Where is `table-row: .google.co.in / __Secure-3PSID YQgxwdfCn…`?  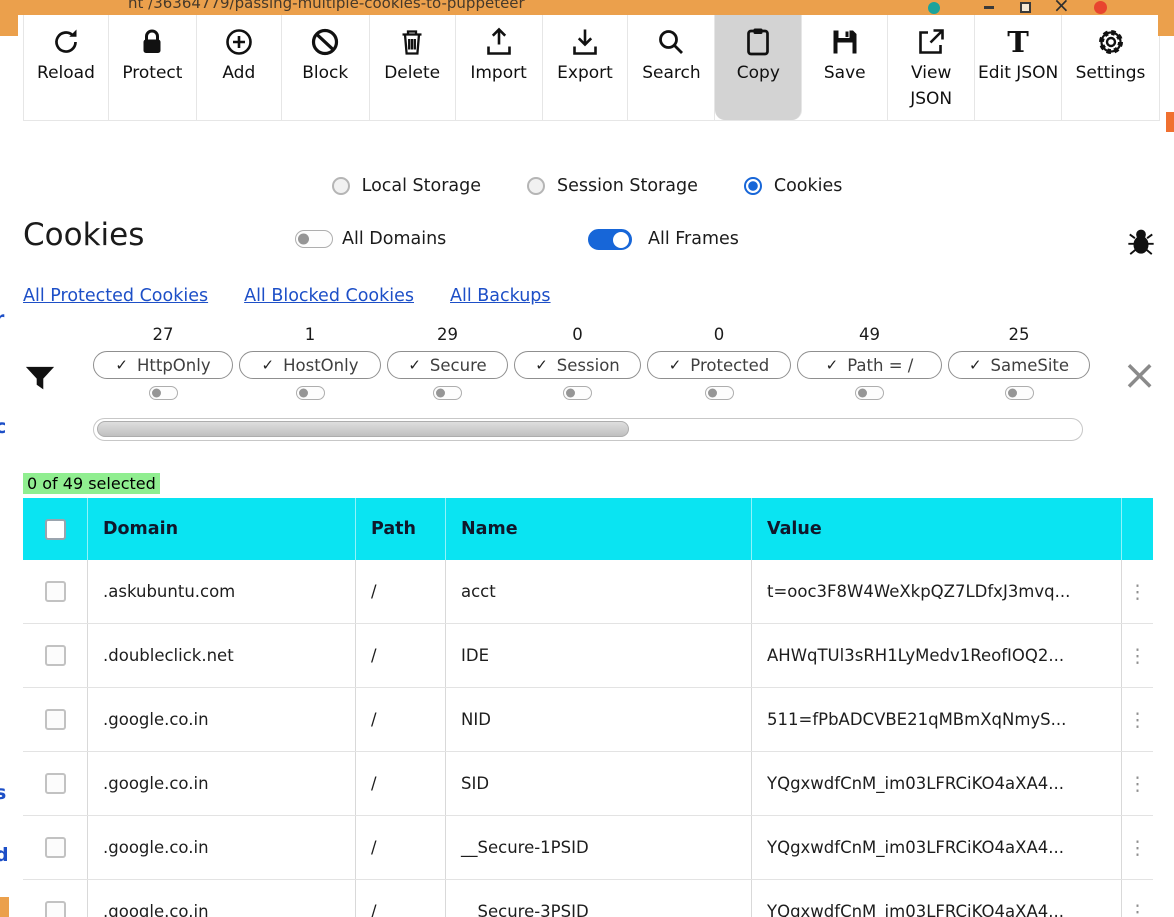
table-row: .google.co.in / __Secure-3PSID YQgxwdfCn… is located at coordinates (588, 898).